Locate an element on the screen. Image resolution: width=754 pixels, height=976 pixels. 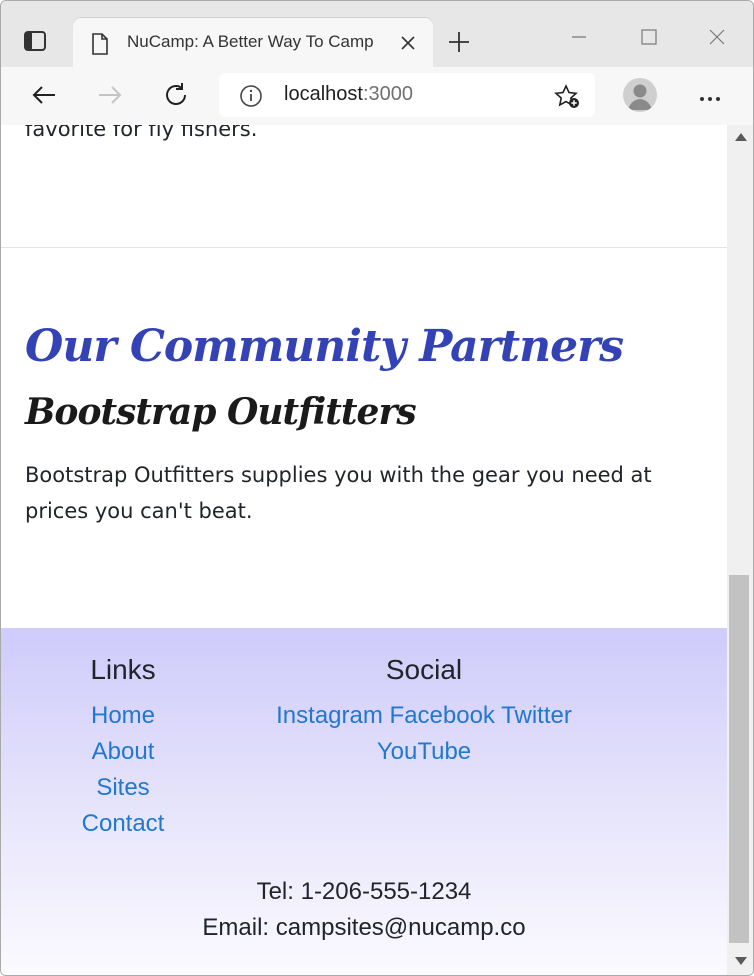
more-options-icon is located at coordinates (710, 97).